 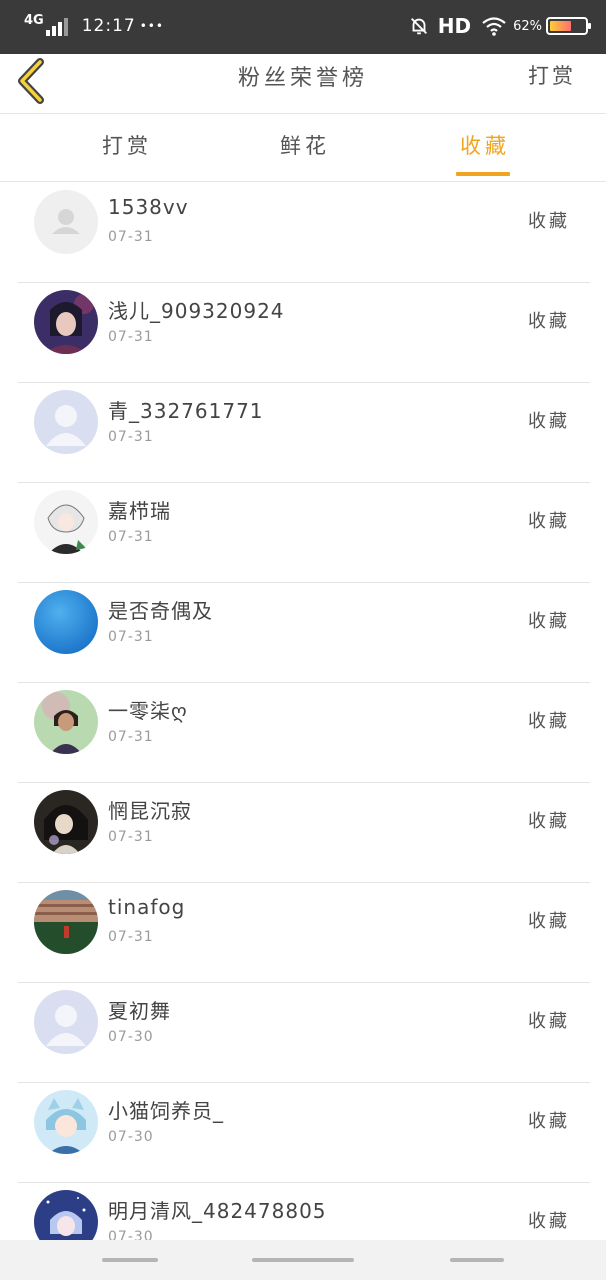 I want to click on active-tab-indicator, so click(x=483, y=174).